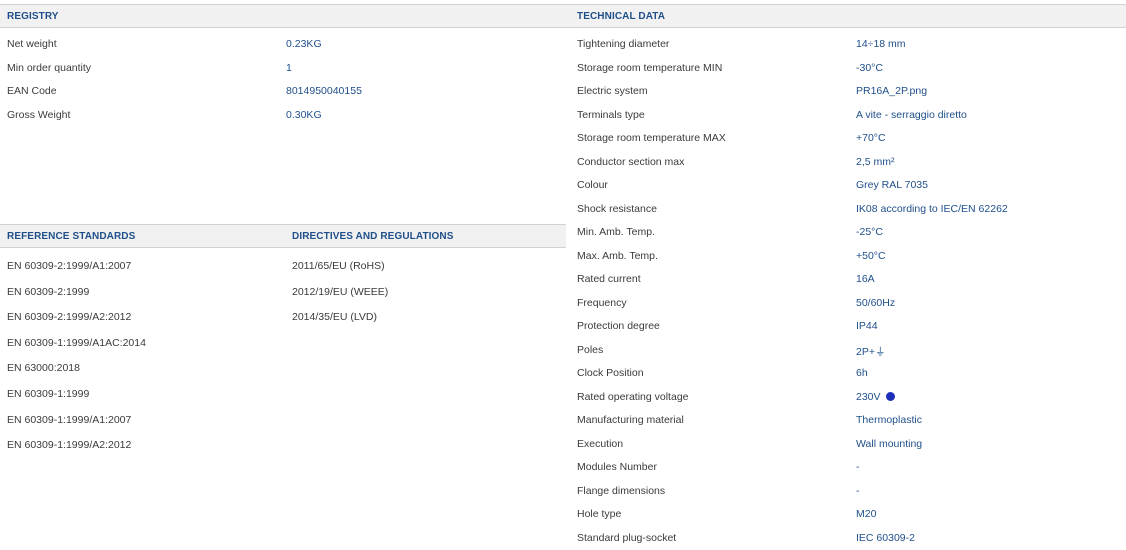 The image size is (1126, 550). What do you see at coordinates (76, 342) in the screenshot?
I see `standard-item: EN 60309-1:1999/A1AC:2014` at bounding box center [76, 342].